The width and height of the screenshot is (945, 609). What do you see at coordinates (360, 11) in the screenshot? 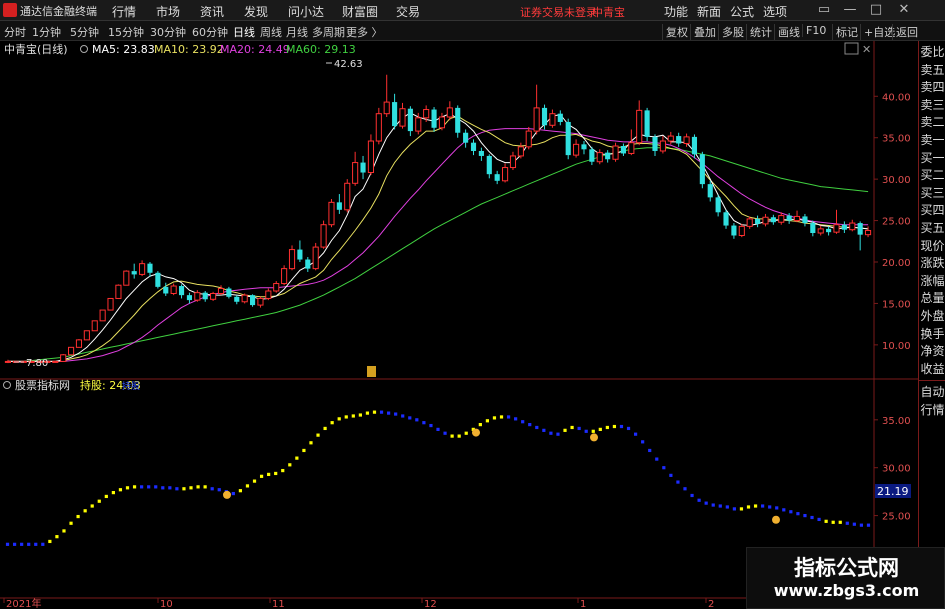
I see `menu-wealth-circle: 财富圈` at bounding box center [360, 11].